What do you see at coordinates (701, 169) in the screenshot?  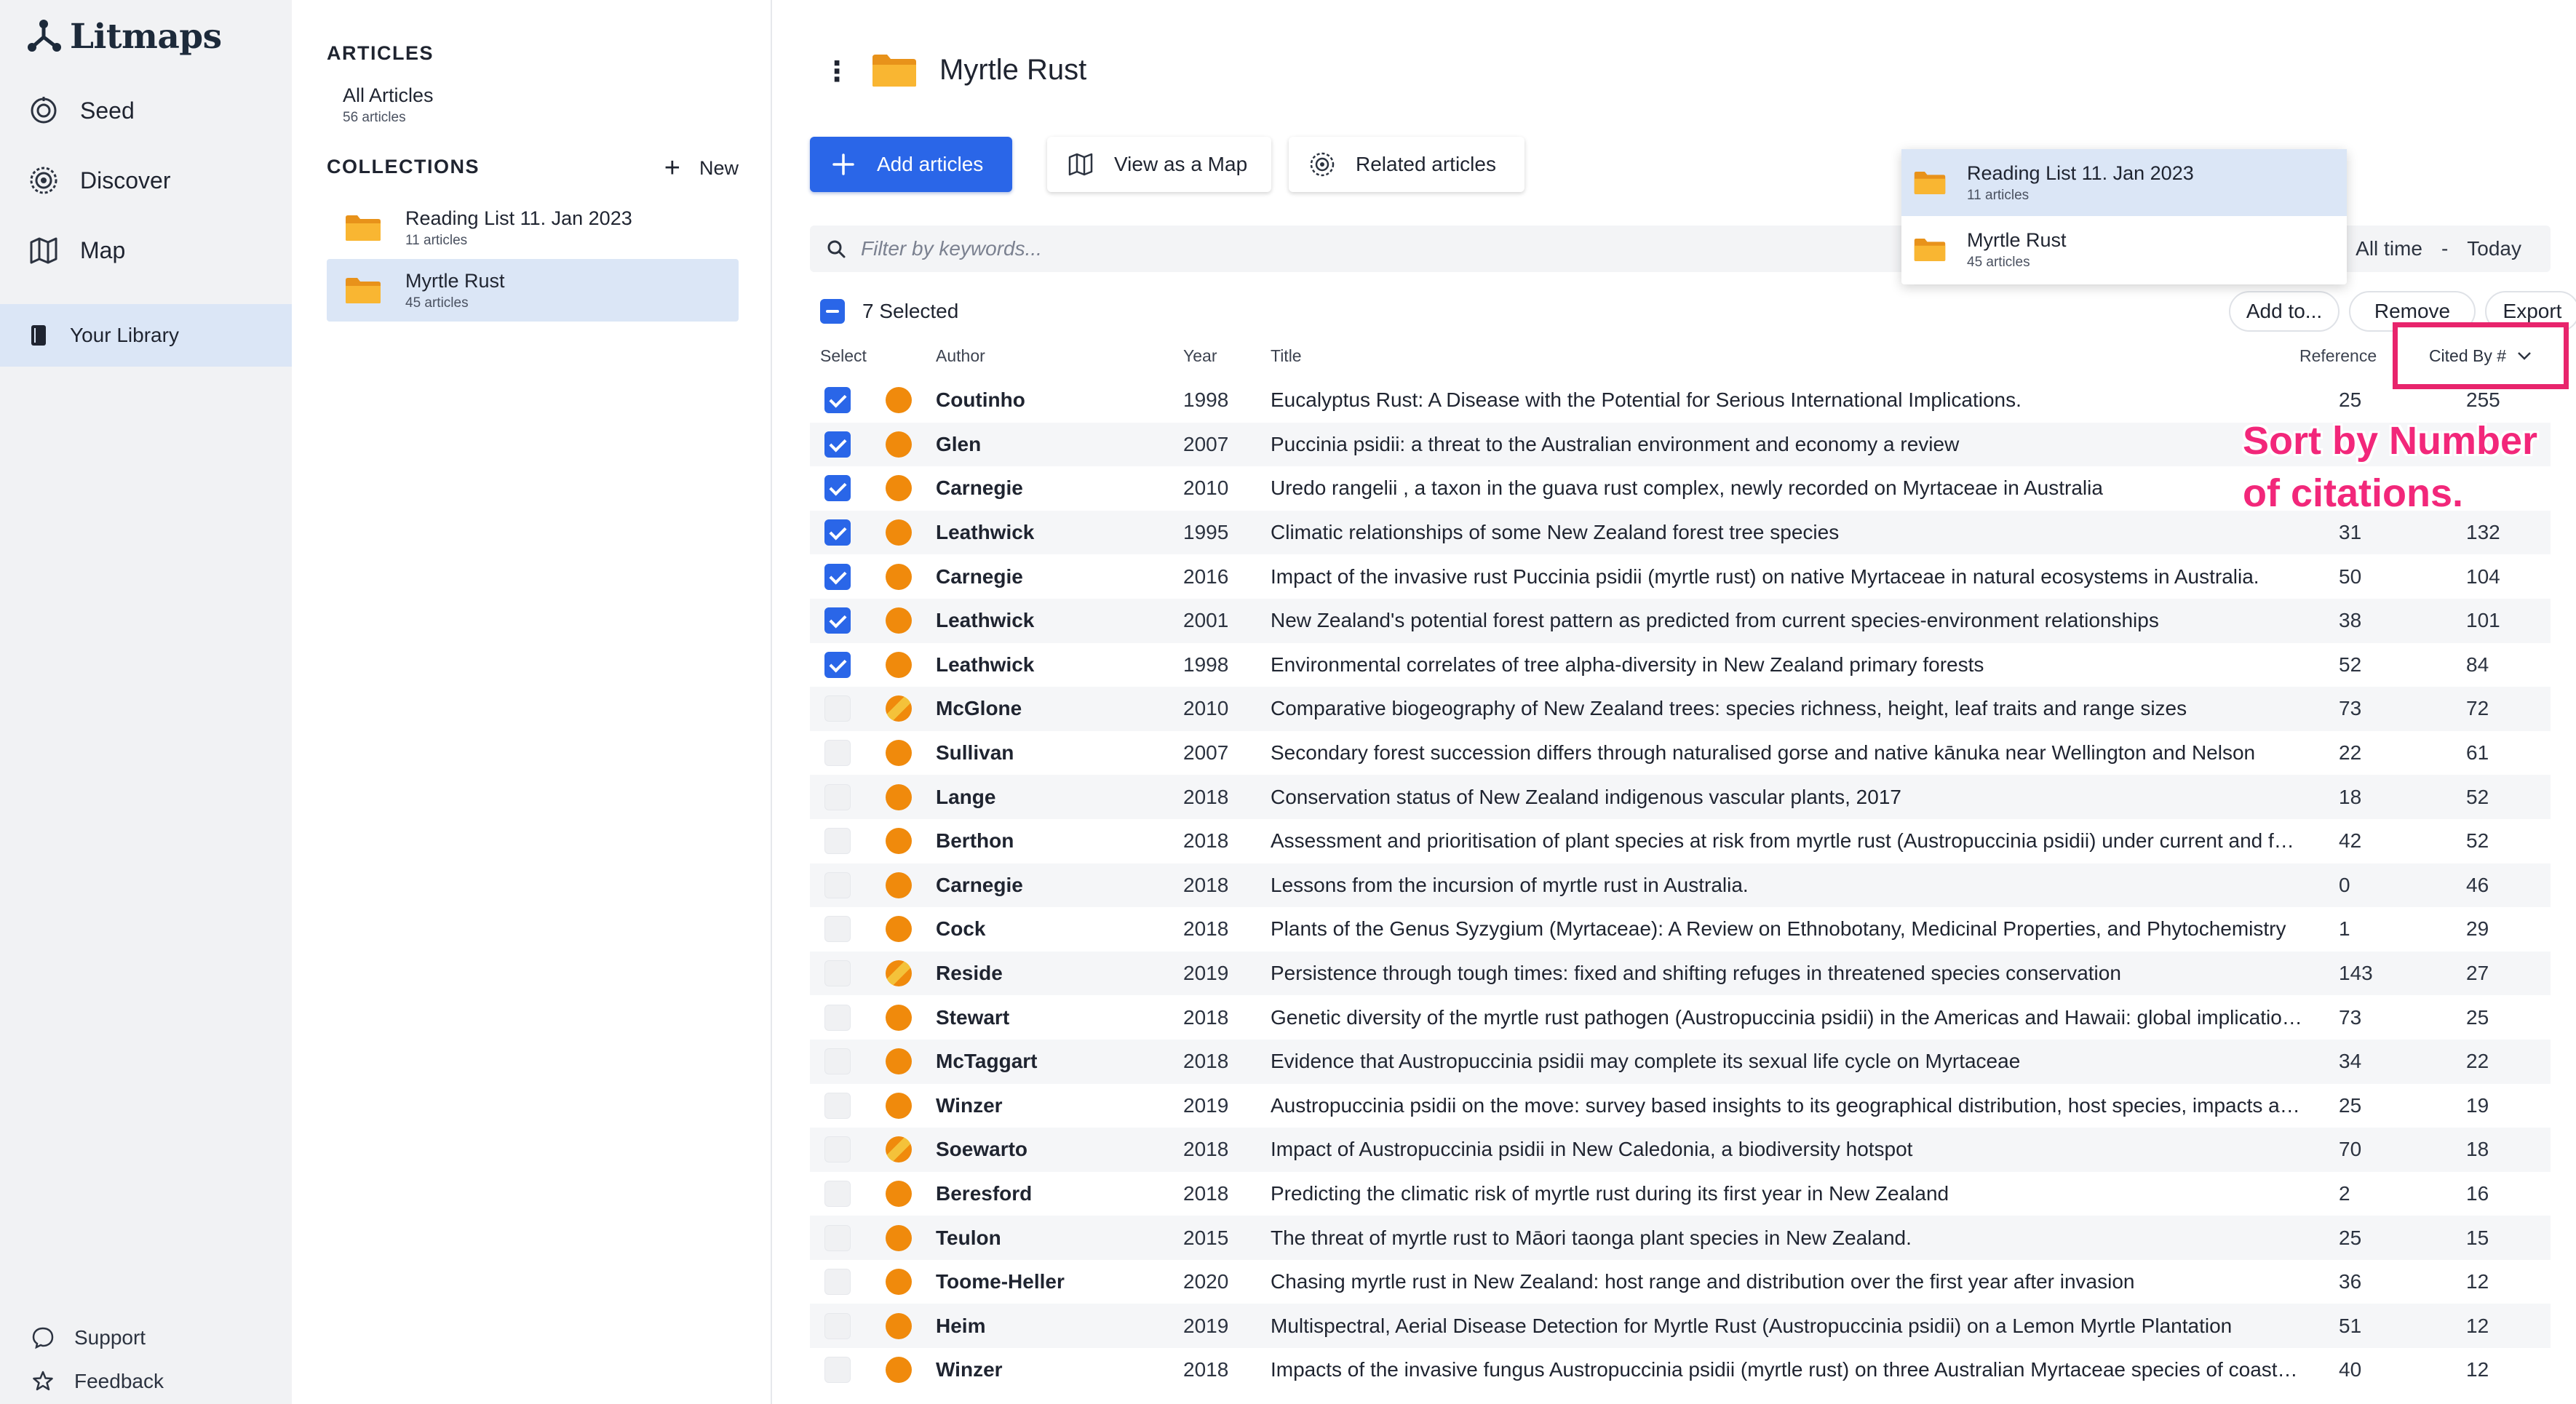 I see `new-collection-button: + New` at bounding box center [701, 169].